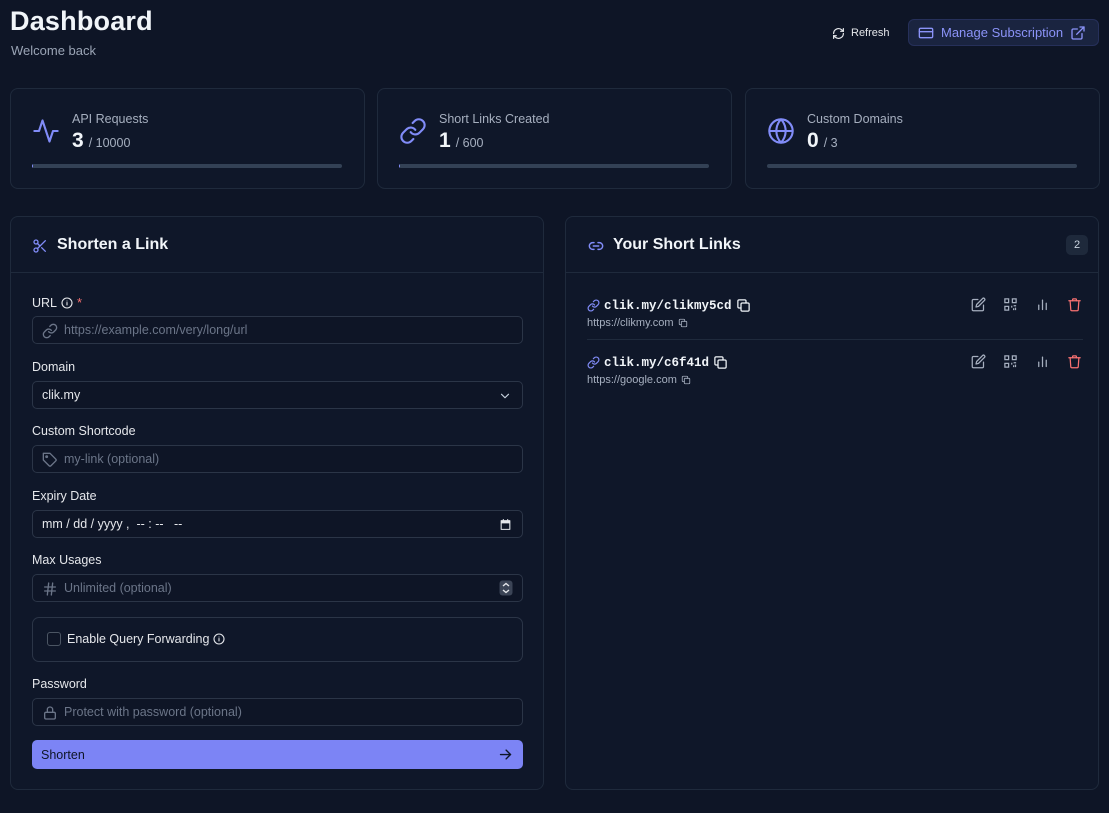 This screenshot has height=813, width=1109. I want to click on links-panel-title: Your Short Links, so click(677, 244).